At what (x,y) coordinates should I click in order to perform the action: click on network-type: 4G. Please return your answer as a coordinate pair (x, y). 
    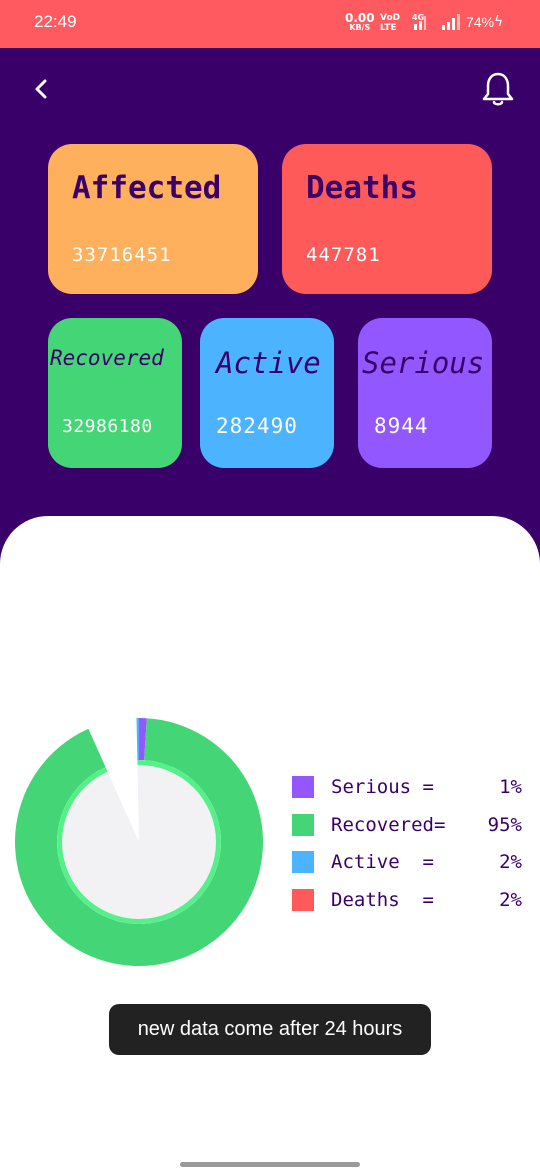
    Looking at the image, I should click on (418, 17).